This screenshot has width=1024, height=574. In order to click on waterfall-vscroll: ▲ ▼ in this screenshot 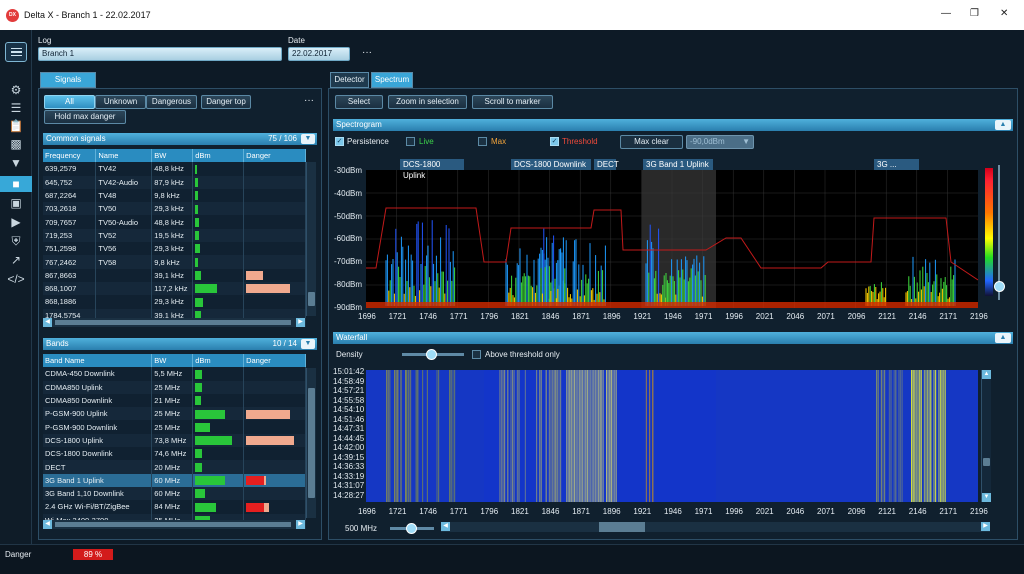, I will do `click(986, 436)`.